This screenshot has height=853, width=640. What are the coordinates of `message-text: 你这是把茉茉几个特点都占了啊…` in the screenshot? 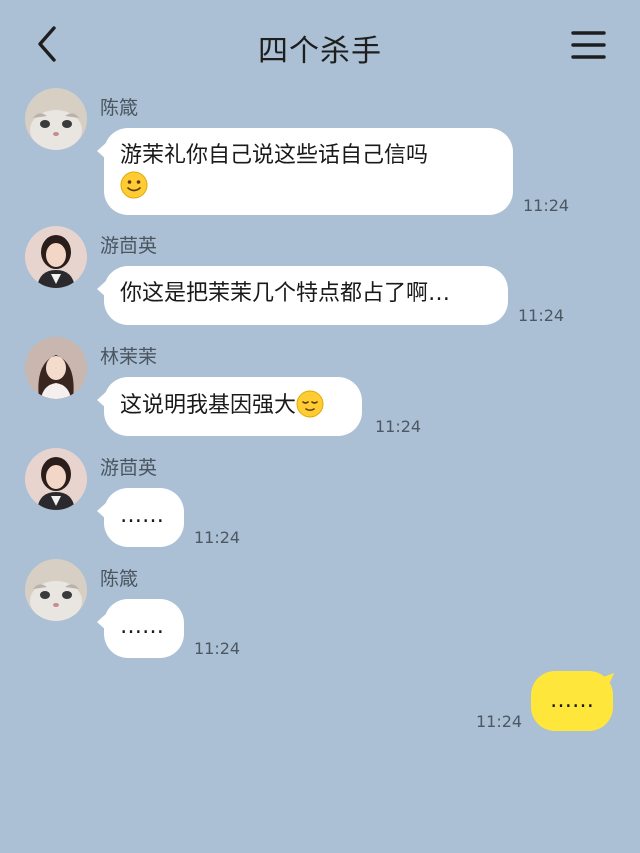 It's located at (285, 293).